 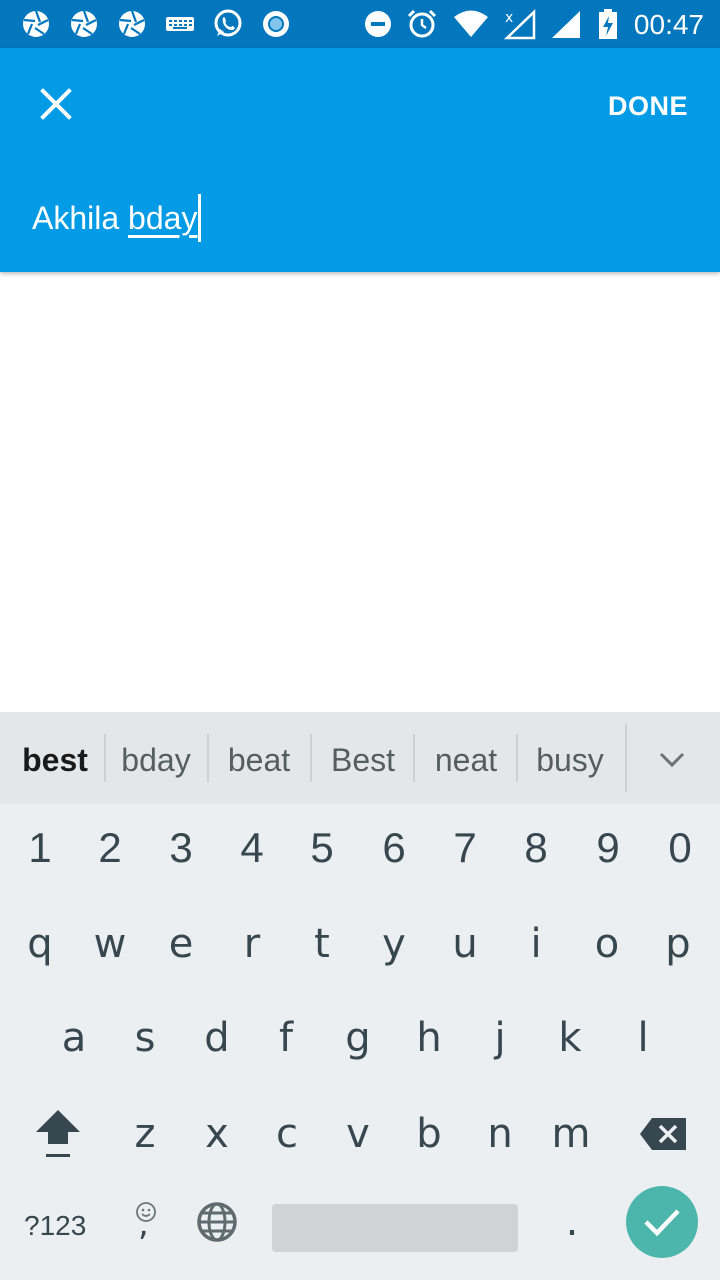 What do you see at coordinates (110, 944) in the screenshot?
I see `key-w: w` at bounding box center [110, 944].